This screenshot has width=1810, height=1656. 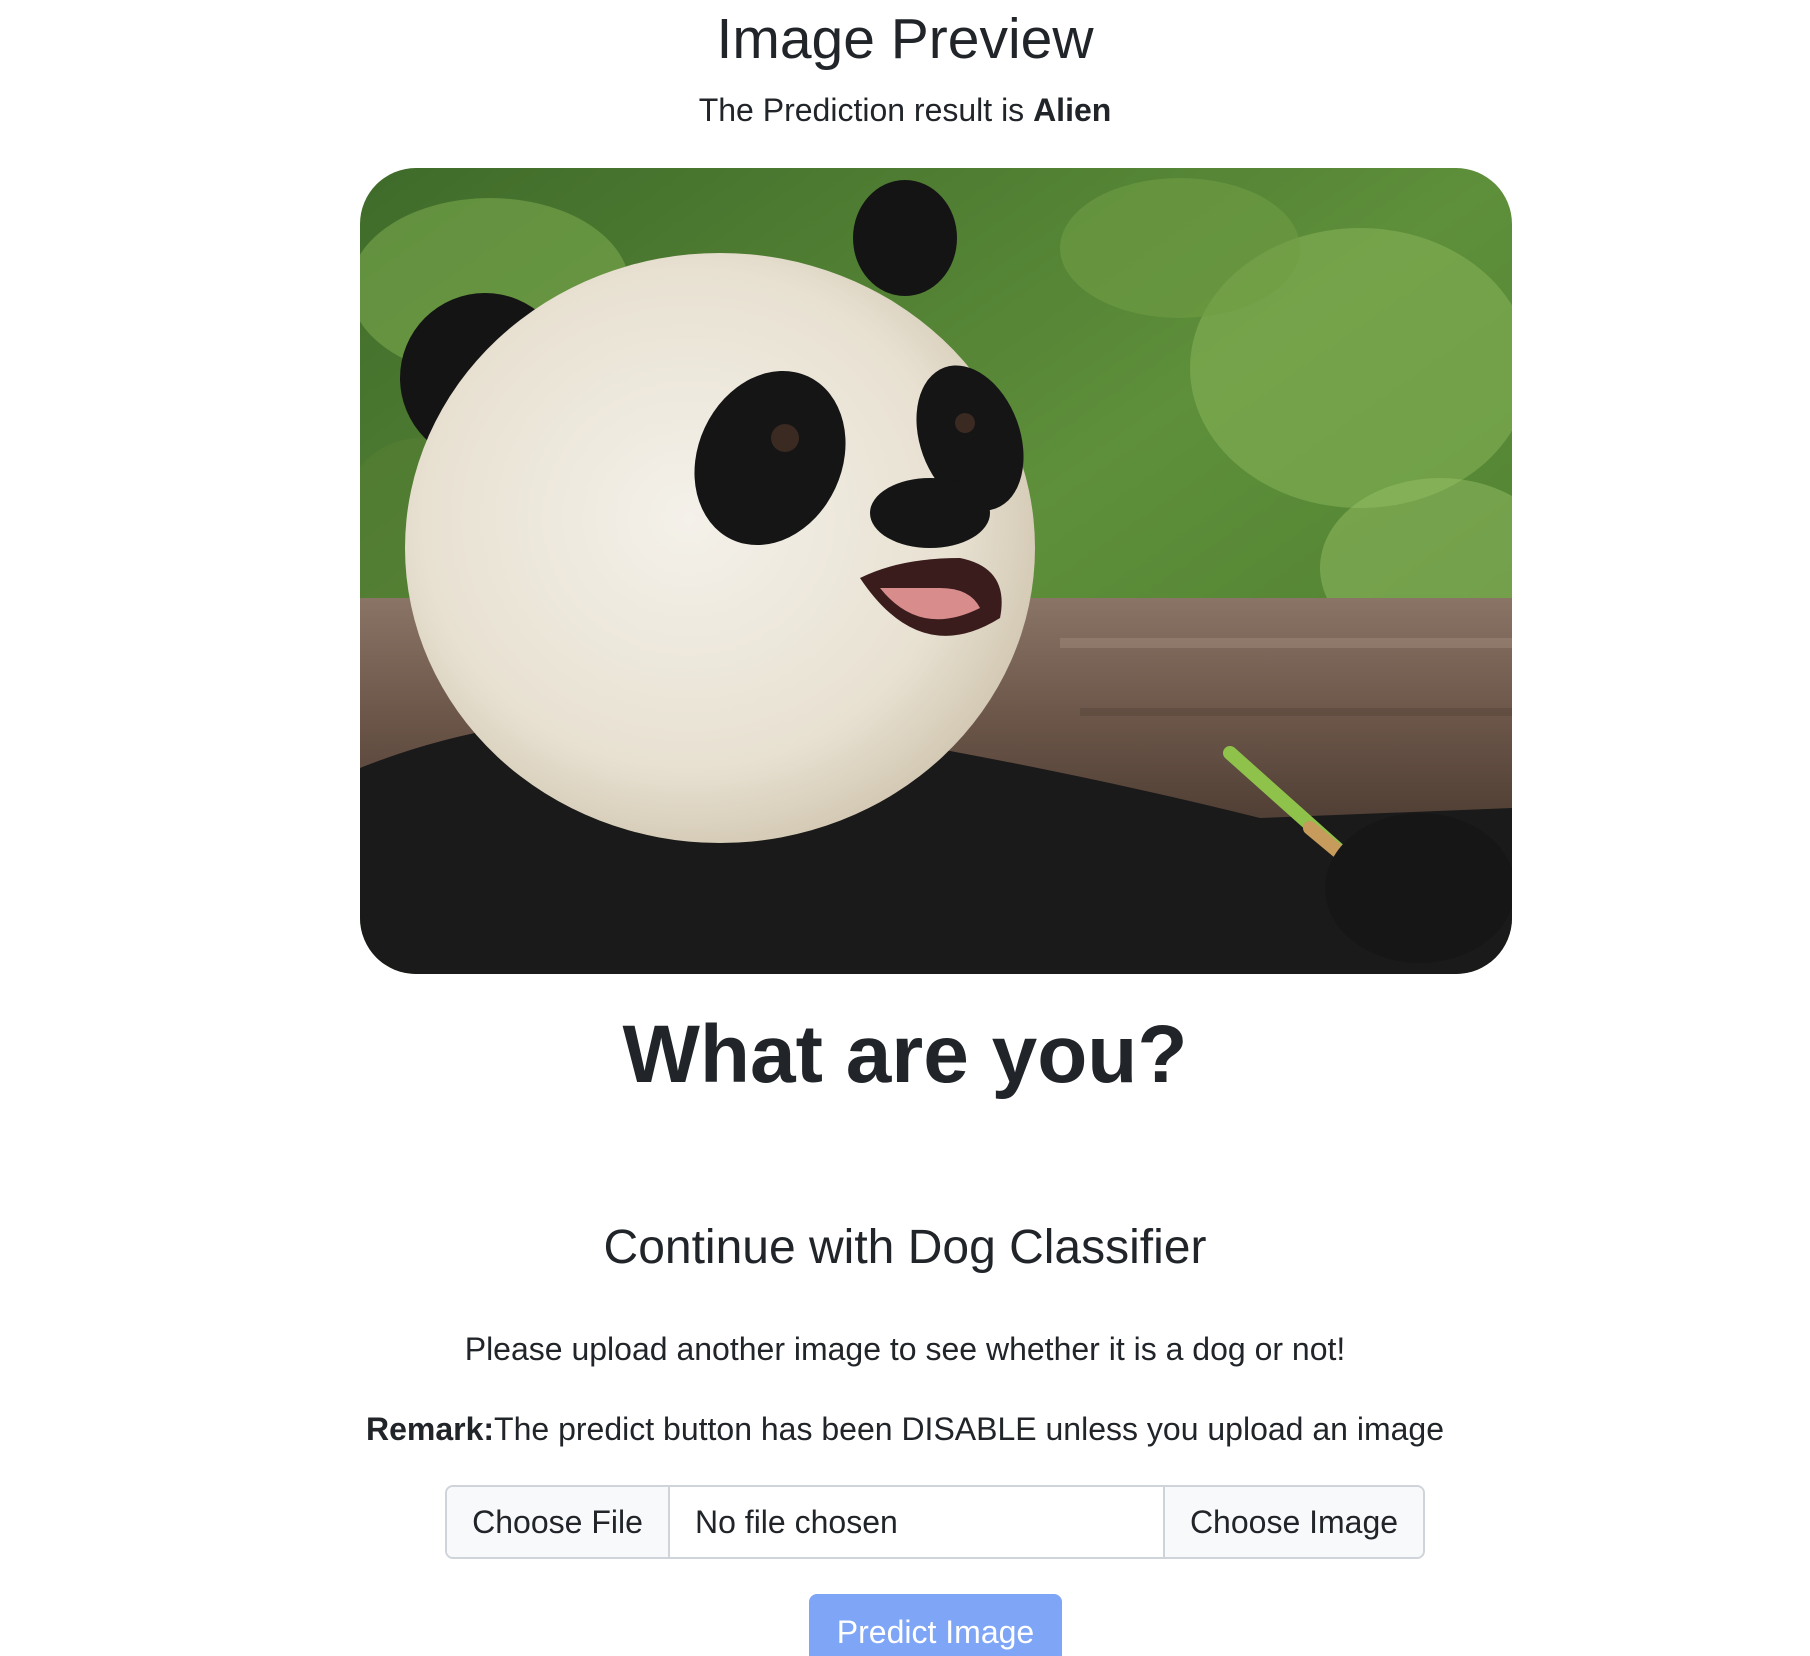 I want to click on image-preview-title: Image Preview, so click(x=905, y=39).